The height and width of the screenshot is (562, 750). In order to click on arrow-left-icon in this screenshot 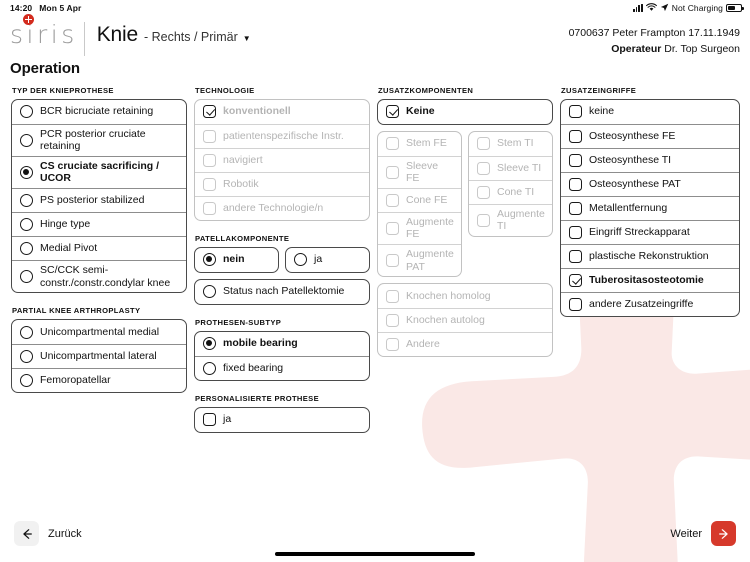, I will do `click(26, 533)`.